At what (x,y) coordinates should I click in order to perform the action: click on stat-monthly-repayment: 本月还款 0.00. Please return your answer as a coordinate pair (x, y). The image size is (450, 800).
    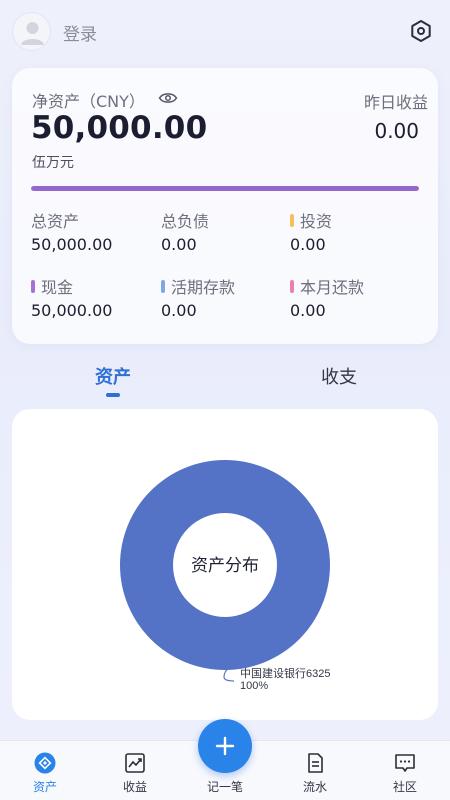
    Looking at the image, I should click on (354, 297).